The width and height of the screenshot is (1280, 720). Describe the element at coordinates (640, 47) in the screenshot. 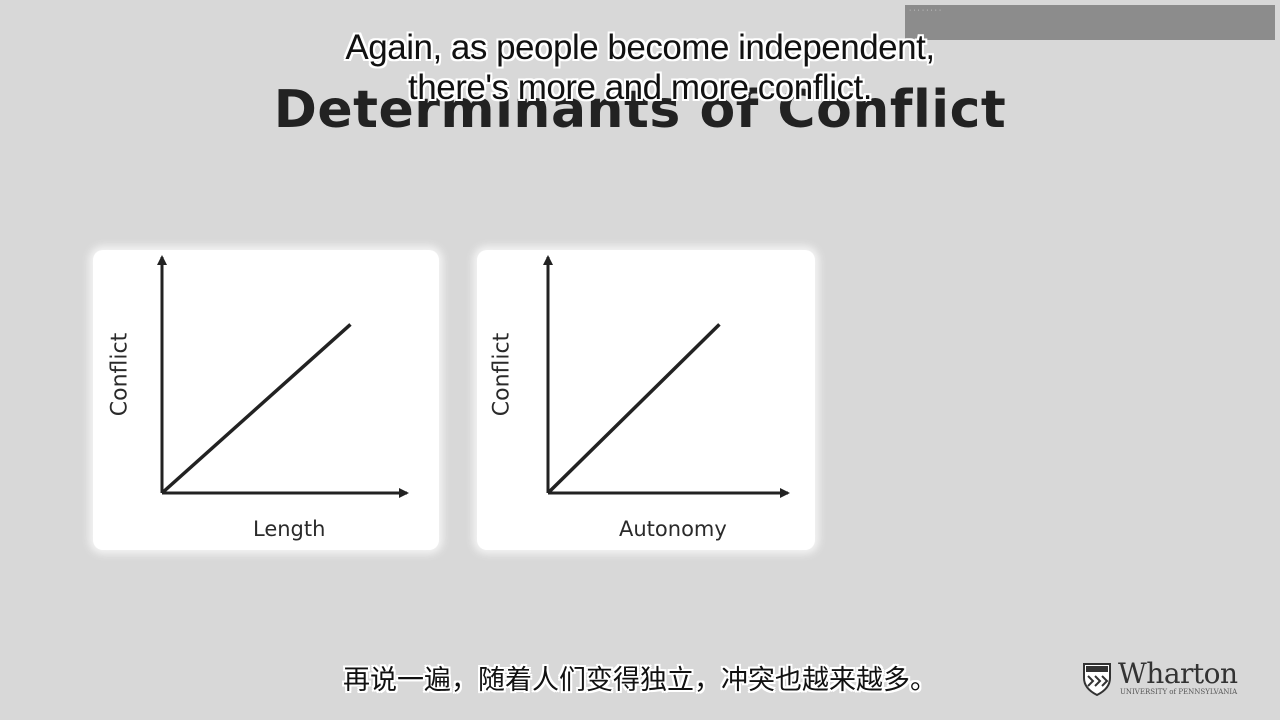

I see `subtitle-english-line-1: Again, as people become independent,` at that location.